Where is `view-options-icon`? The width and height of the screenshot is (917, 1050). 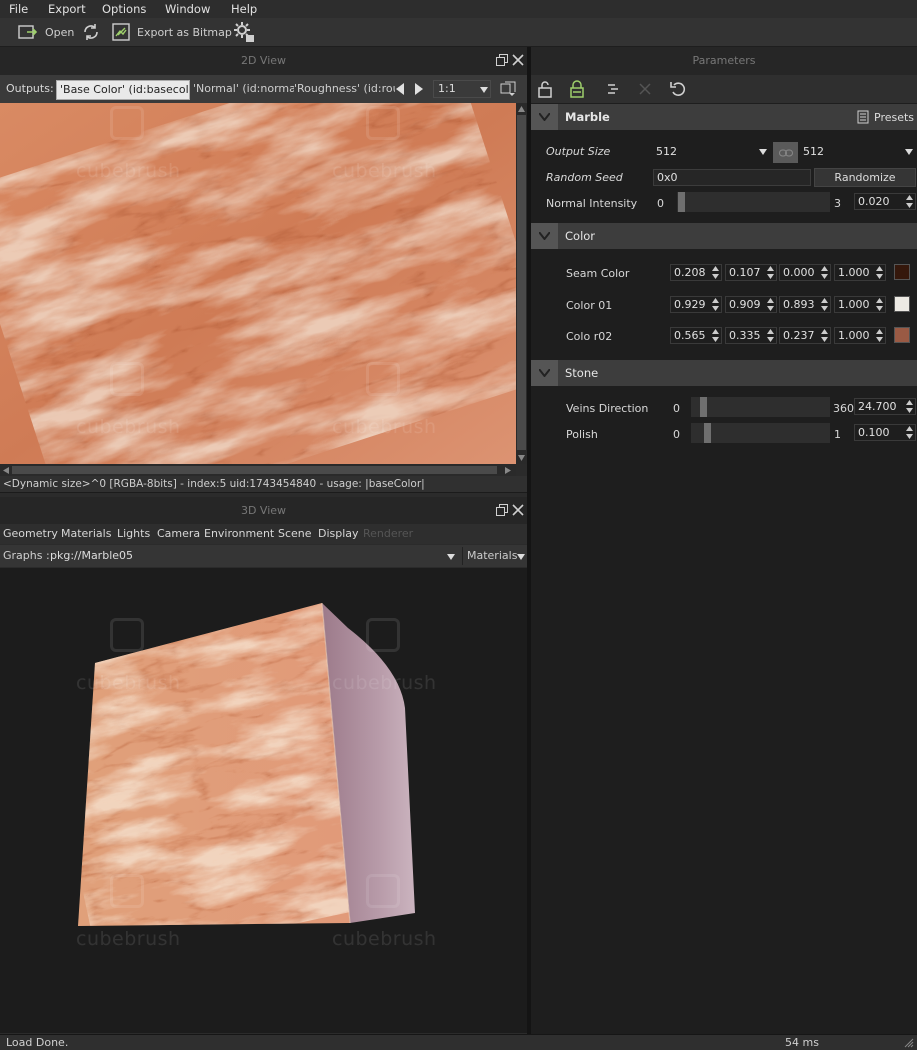 view-options-icon is located at coordinates (508, 89).